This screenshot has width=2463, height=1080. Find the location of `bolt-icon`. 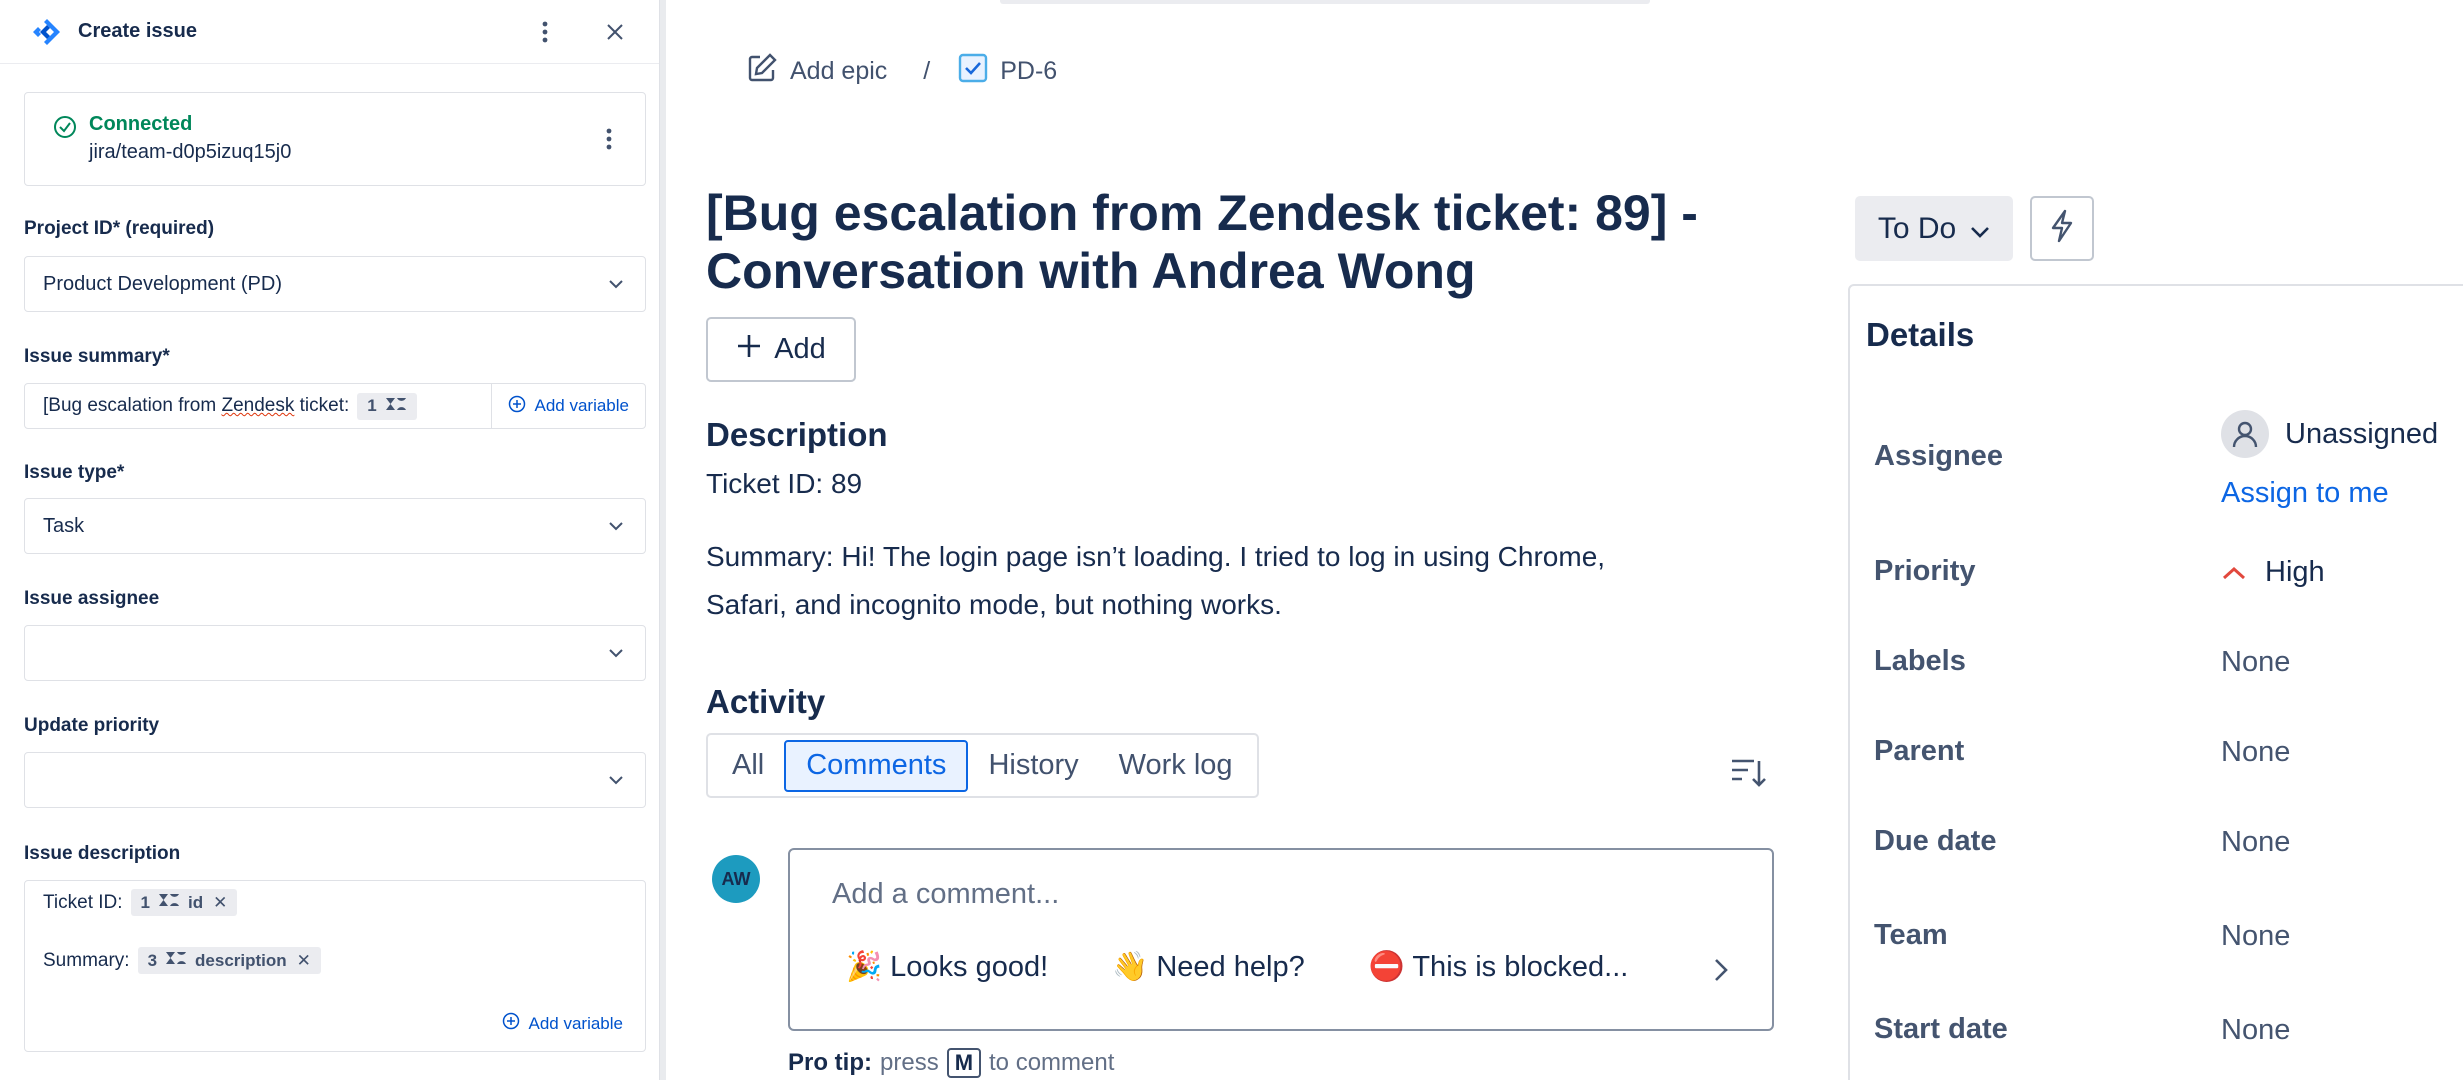

bolt-icon is located at coordinates (2062, 228).